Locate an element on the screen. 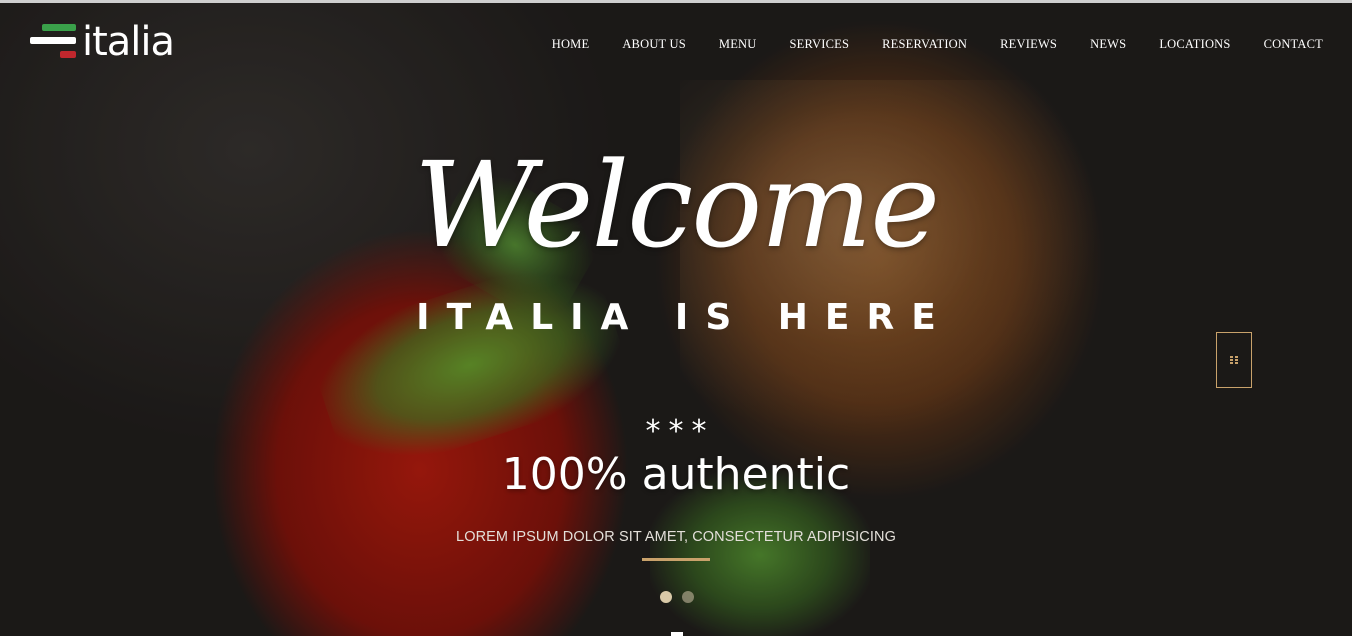 This screenshot has height=636, width=1352. grip-icon is located at coordinates (1234, 360).